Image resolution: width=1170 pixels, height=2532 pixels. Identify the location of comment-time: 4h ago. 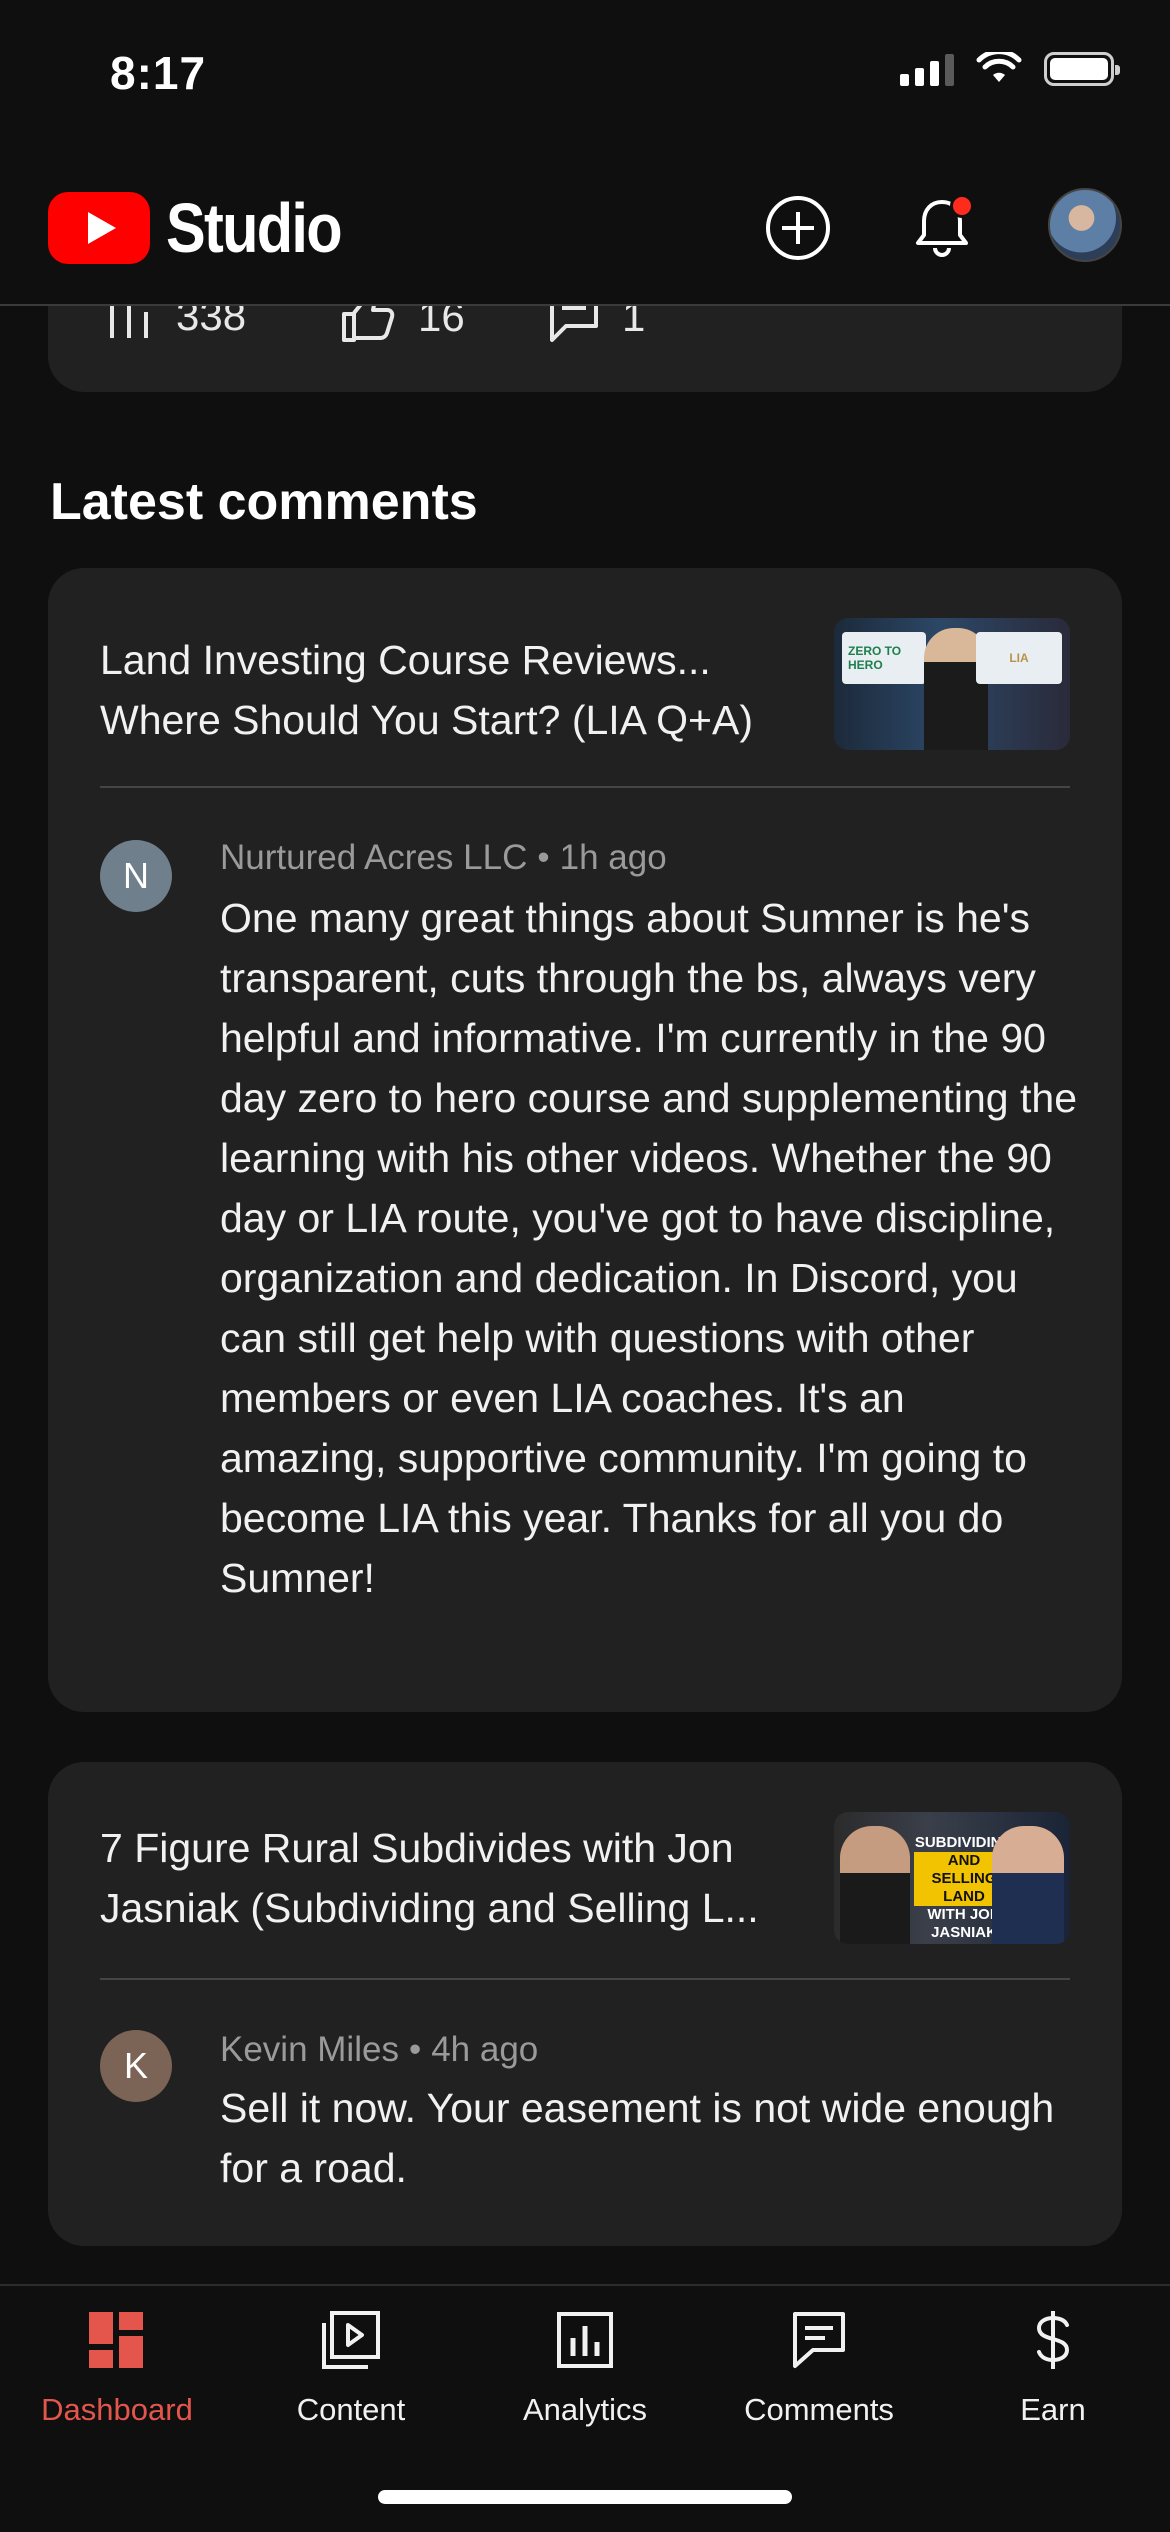
(485, 2049).